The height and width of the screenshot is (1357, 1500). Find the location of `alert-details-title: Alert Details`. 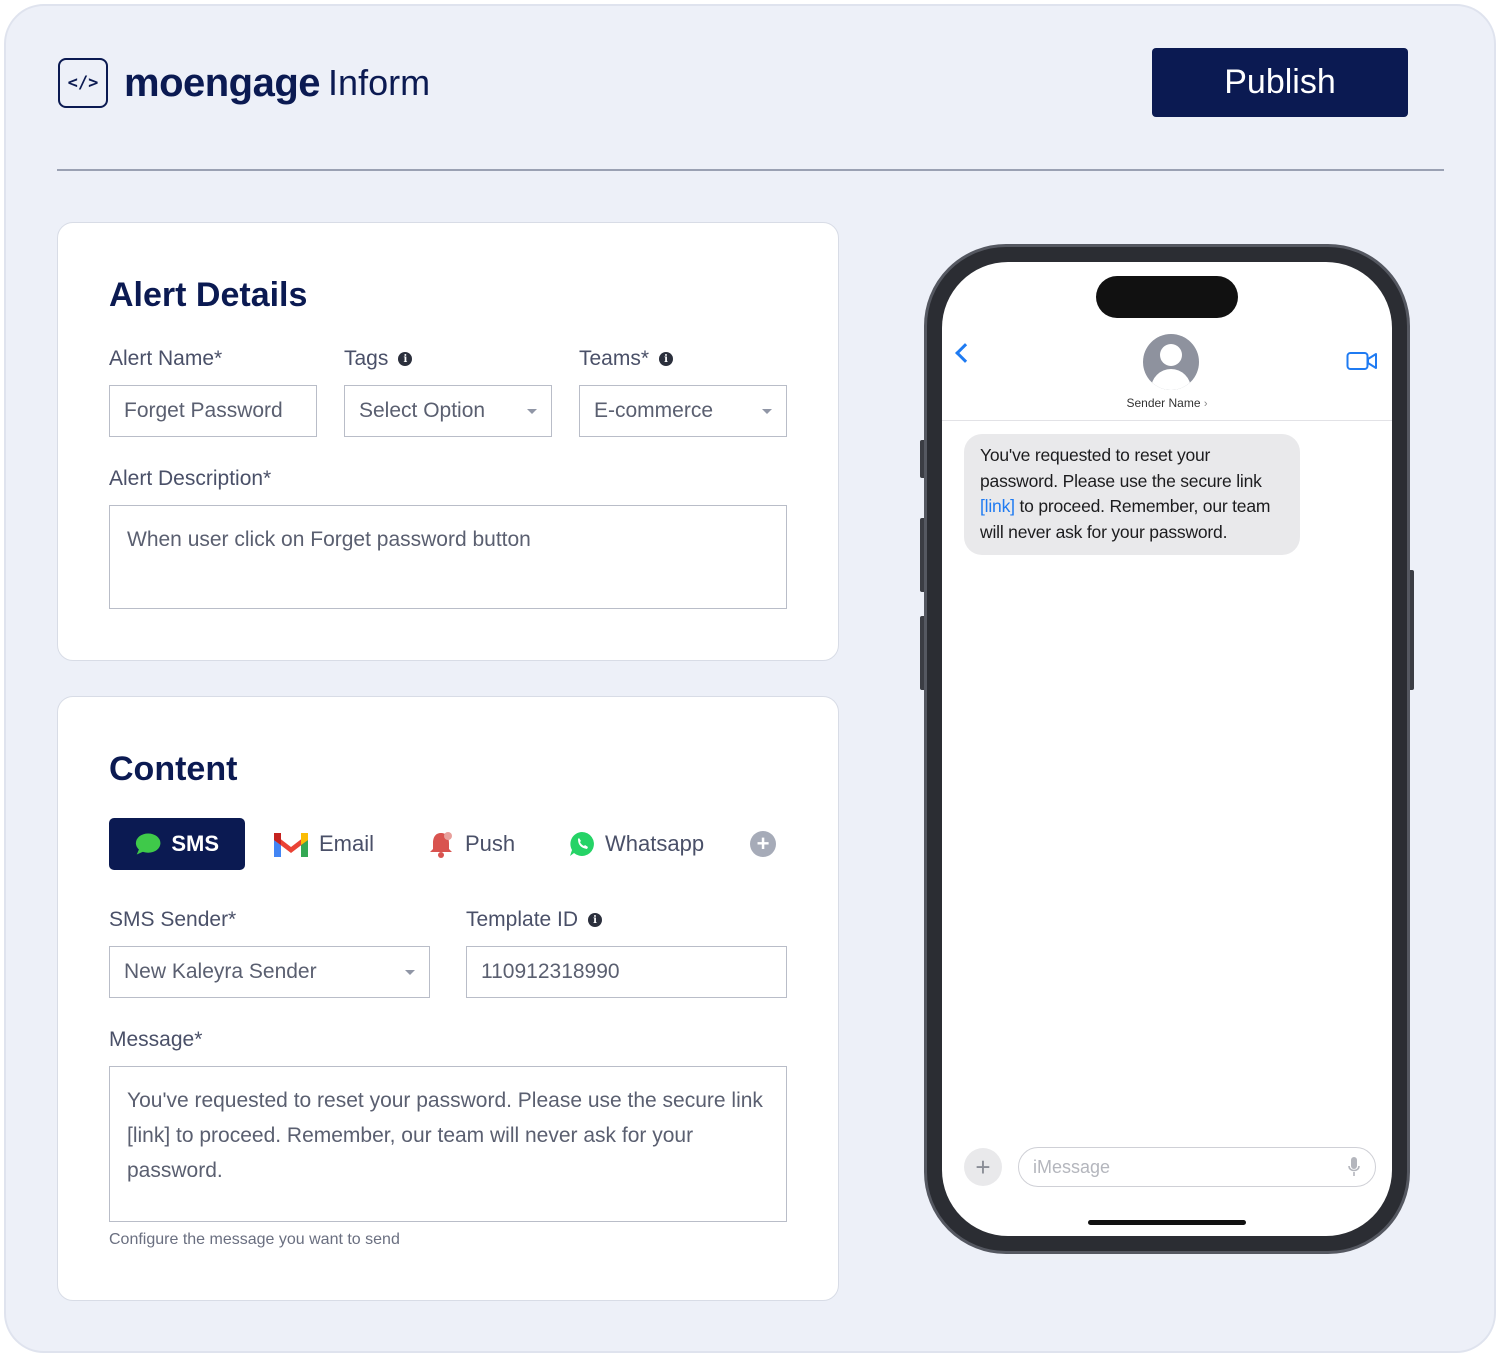

alert-details-title: Alert Details is located at coordinates (208, 295).